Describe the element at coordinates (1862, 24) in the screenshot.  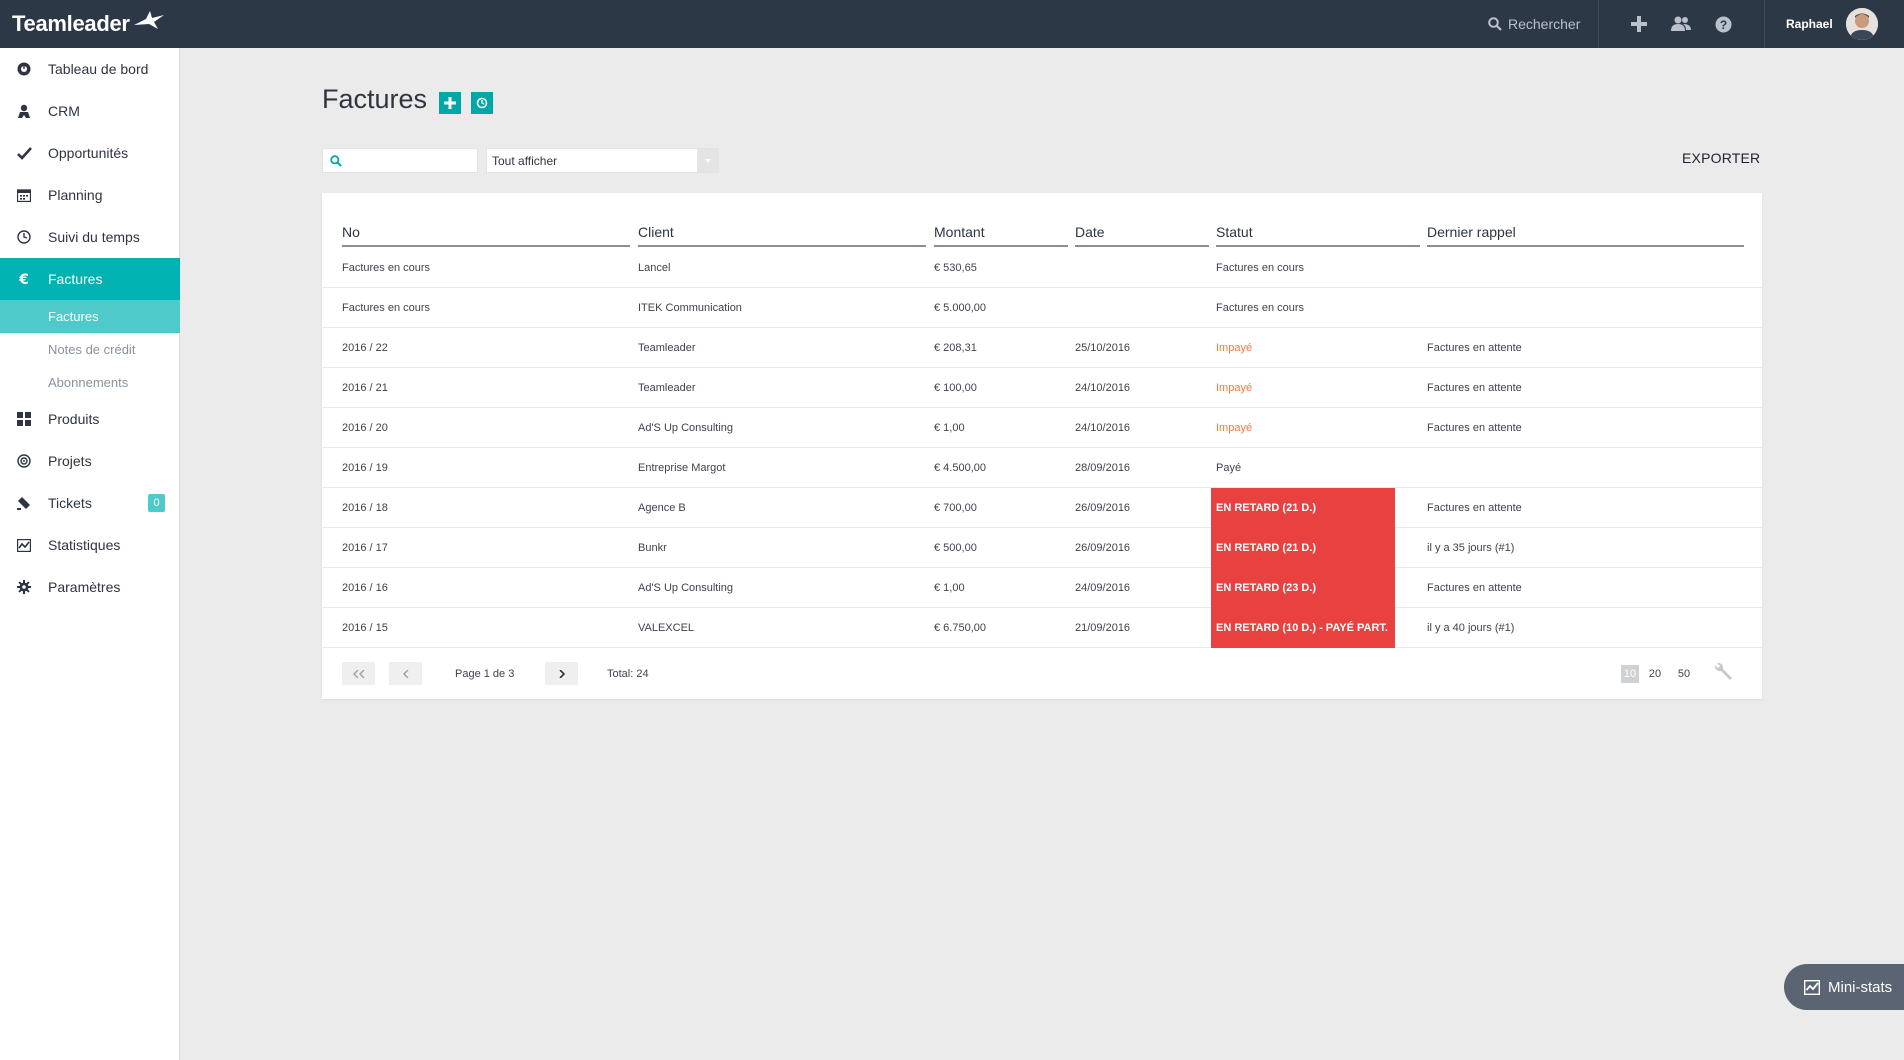
I see `avatar` at that location.